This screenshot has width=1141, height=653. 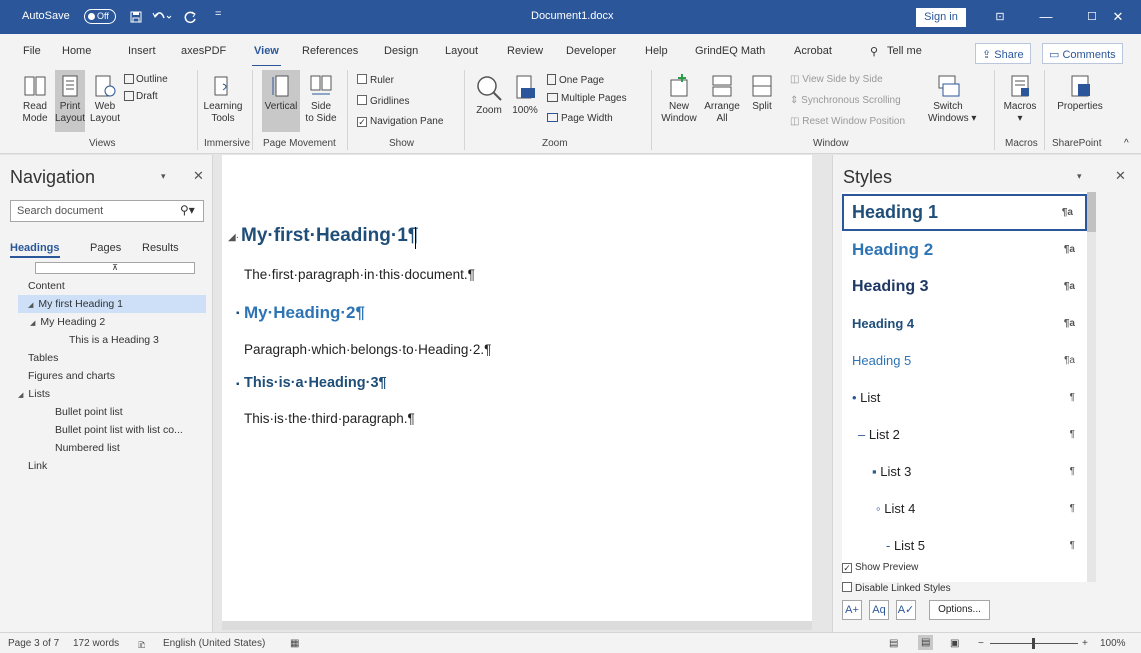 What do you see at coordinates (203, 51) in the screenshot?
I see `tab-axespdf: axesPDF` at bounding box center [203, 51].